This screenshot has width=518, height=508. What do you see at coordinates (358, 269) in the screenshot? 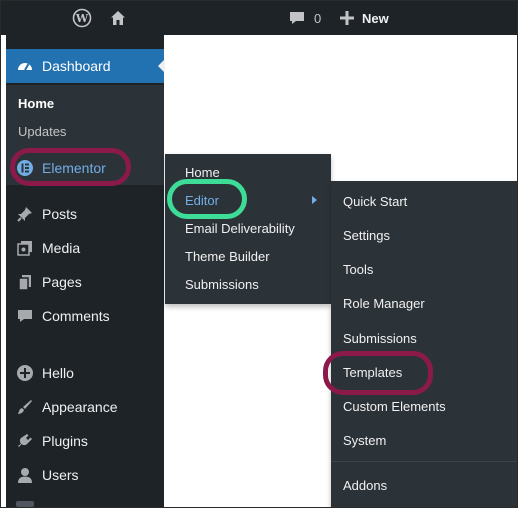
I see `flyout-item-tools: Tools` at bounding box center [358, 269].